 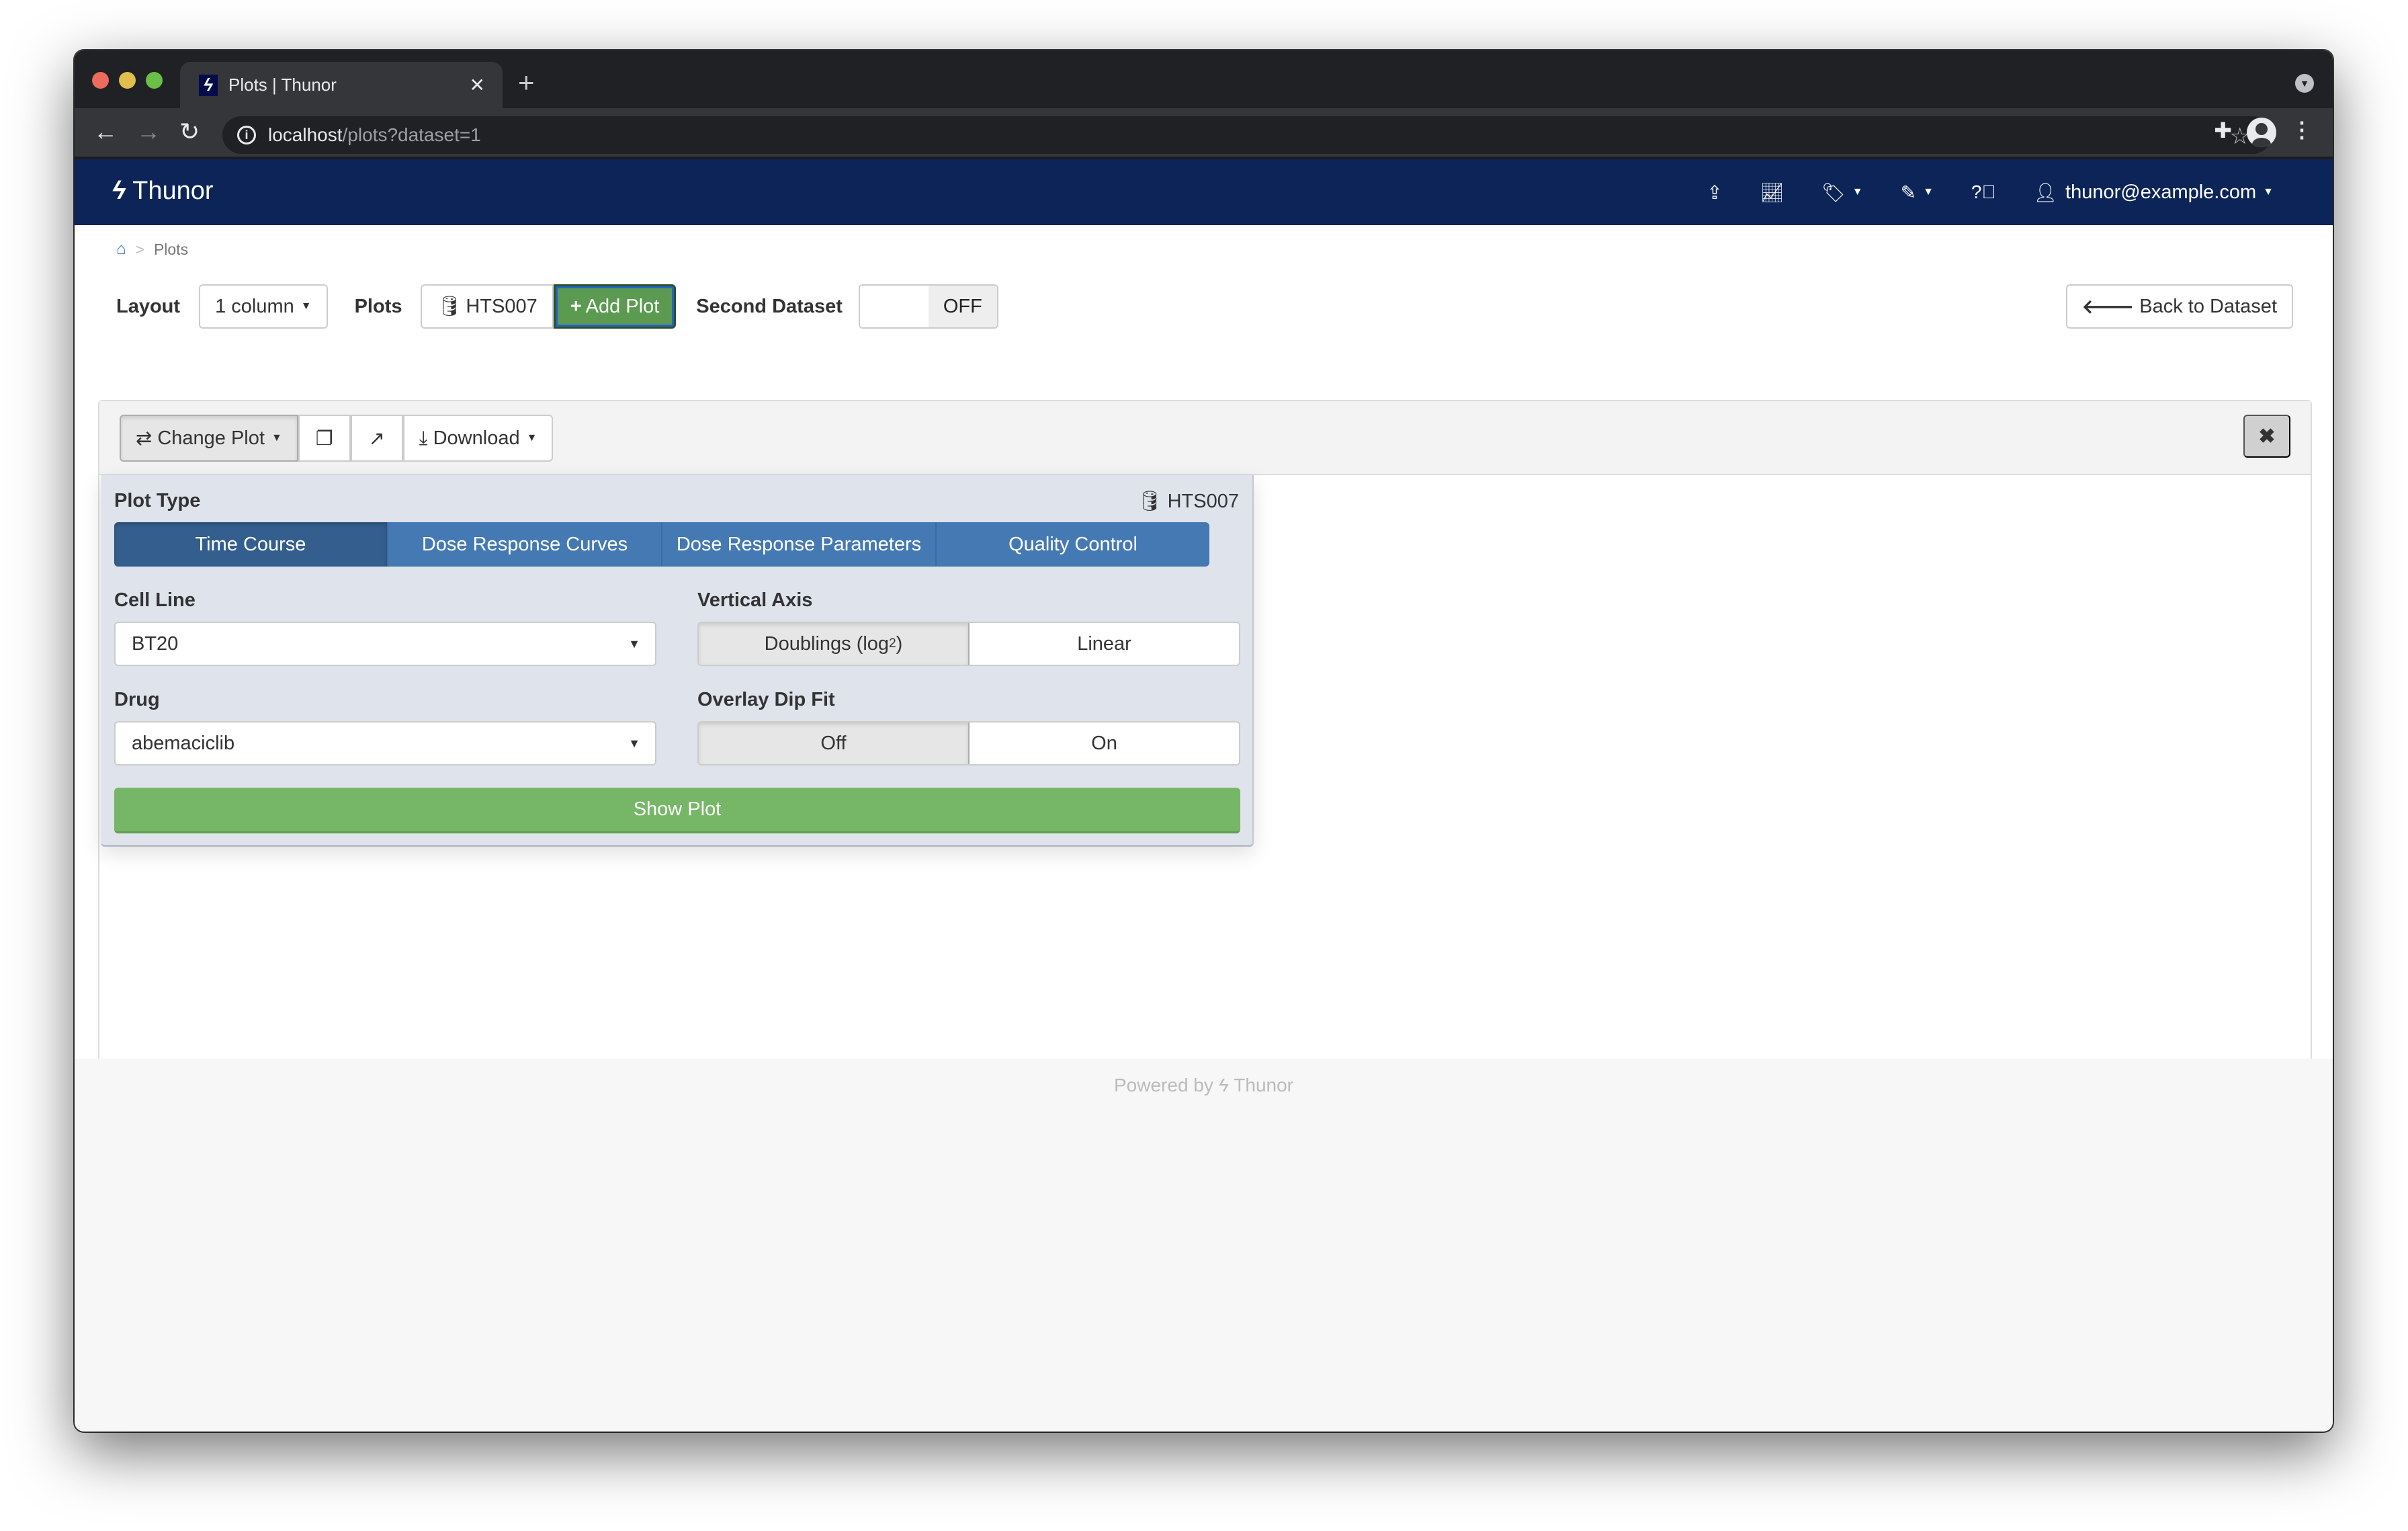 I want to click on address-bar: i localhost/plots?dataset=1 ☆, so click(x=1247, y=135).